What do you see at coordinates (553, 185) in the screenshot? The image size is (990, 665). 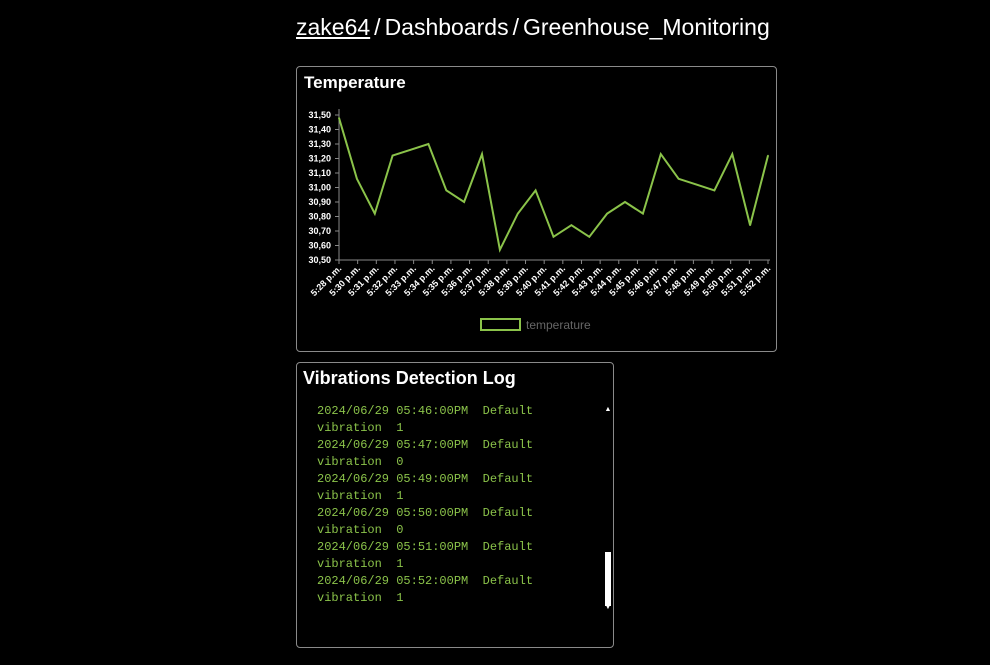 I see `temperature-series-line` at bounding box center [553, 185].